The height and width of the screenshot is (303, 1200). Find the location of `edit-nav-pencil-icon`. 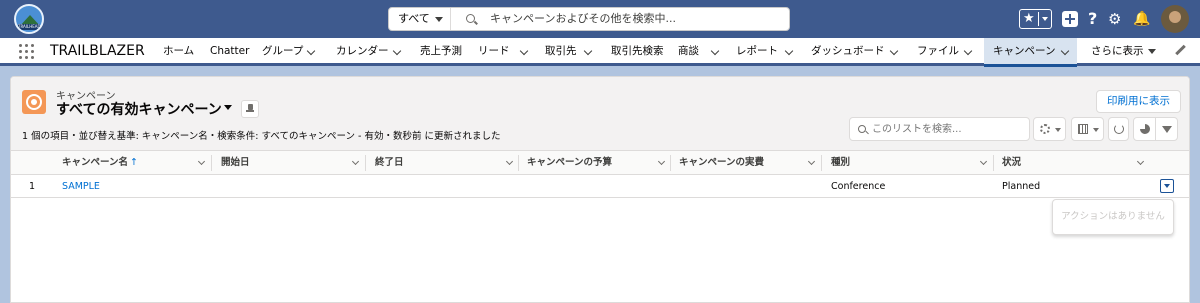

edit-nav-pencil-icon is located at coordinates (1182, 50).